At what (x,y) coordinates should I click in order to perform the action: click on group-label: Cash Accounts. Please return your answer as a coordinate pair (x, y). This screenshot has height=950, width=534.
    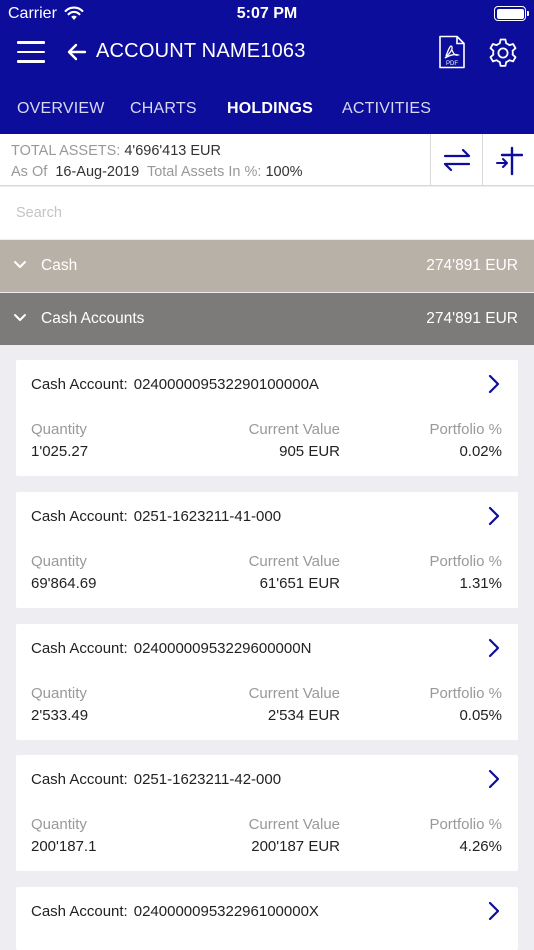
    Looking at the image, I should click on (93, 318).